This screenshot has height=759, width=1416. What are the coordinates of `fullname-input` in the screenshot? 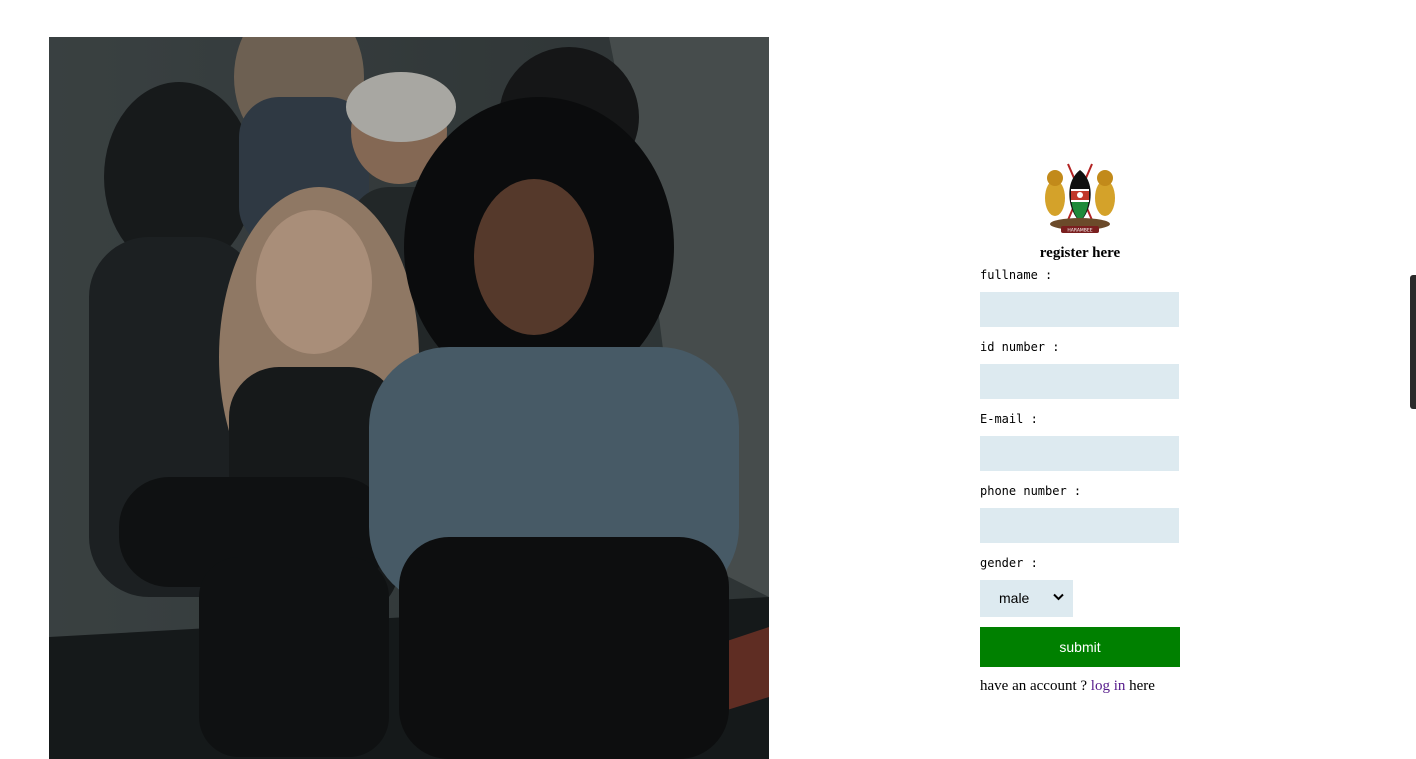 It's located at (1079, 309).